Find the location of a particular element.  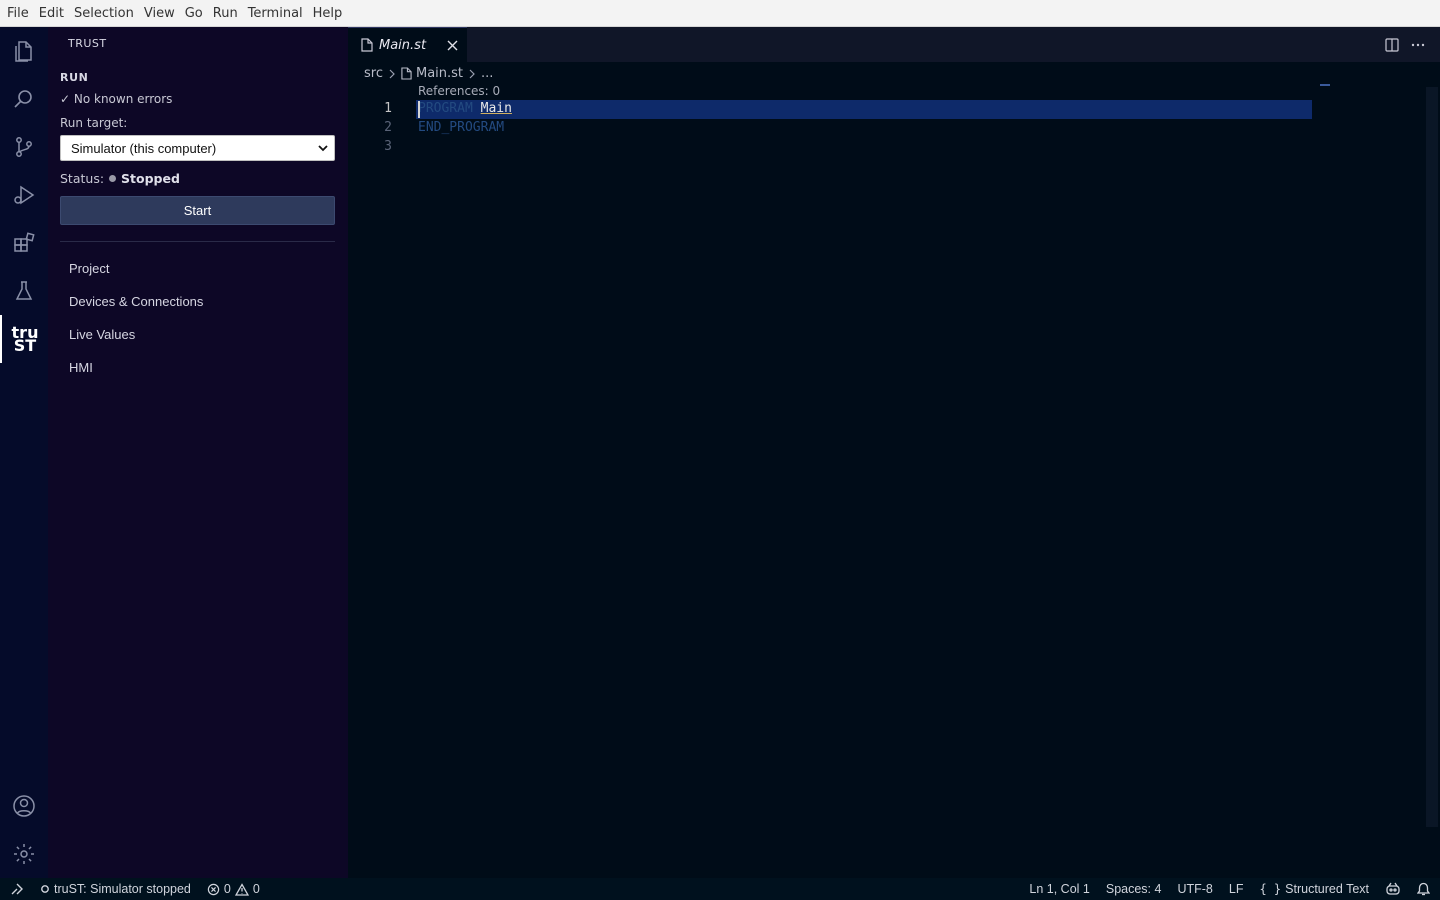

close-icon is located at coordinates (452, 45).